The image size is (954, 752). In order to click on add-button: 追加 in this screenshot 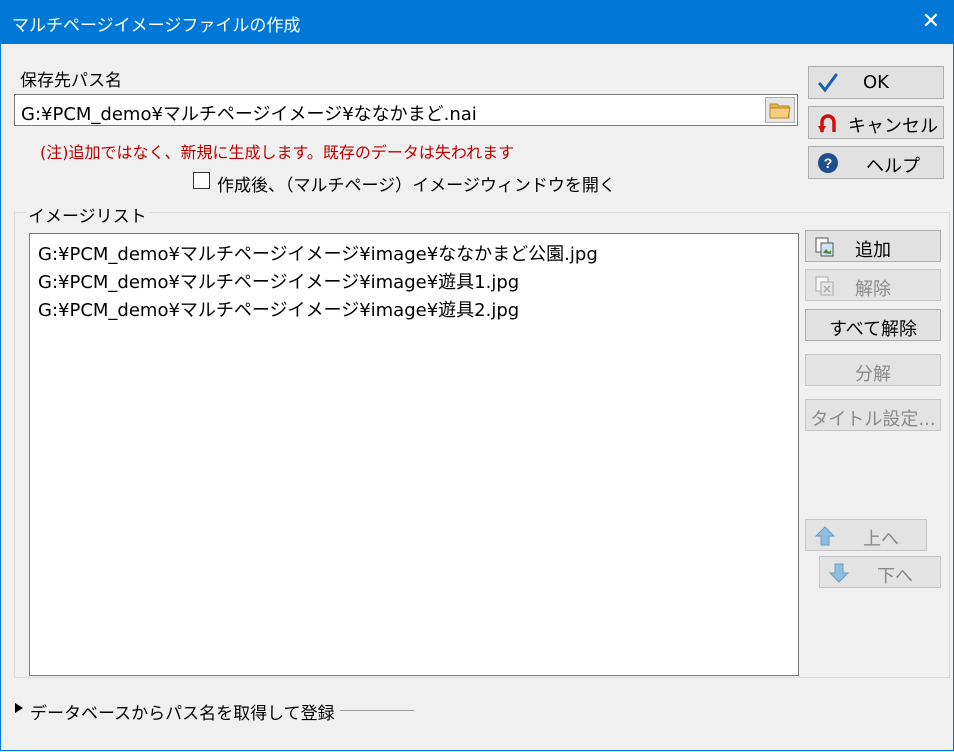, I will do `click(873, 246)`.